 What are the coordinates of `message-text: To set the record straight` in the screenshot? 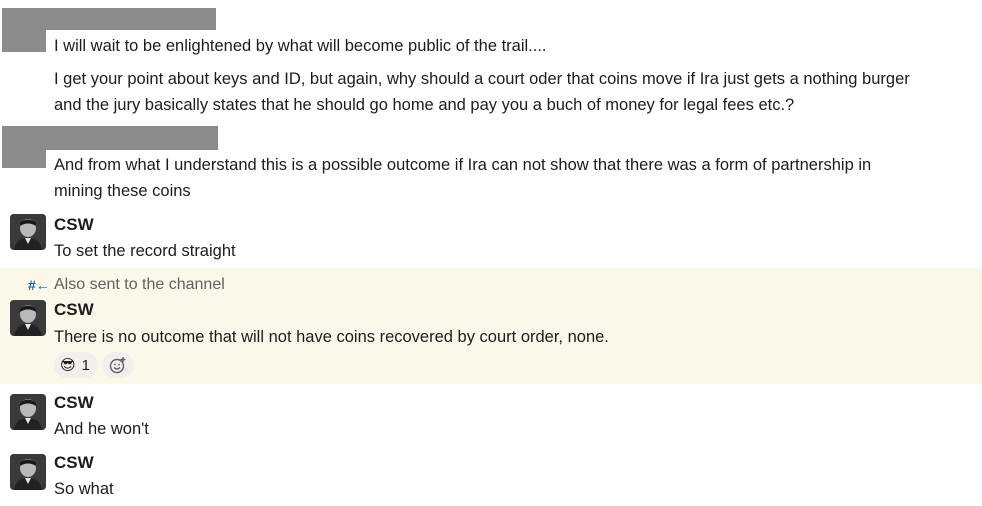 It's located at (145, 251).